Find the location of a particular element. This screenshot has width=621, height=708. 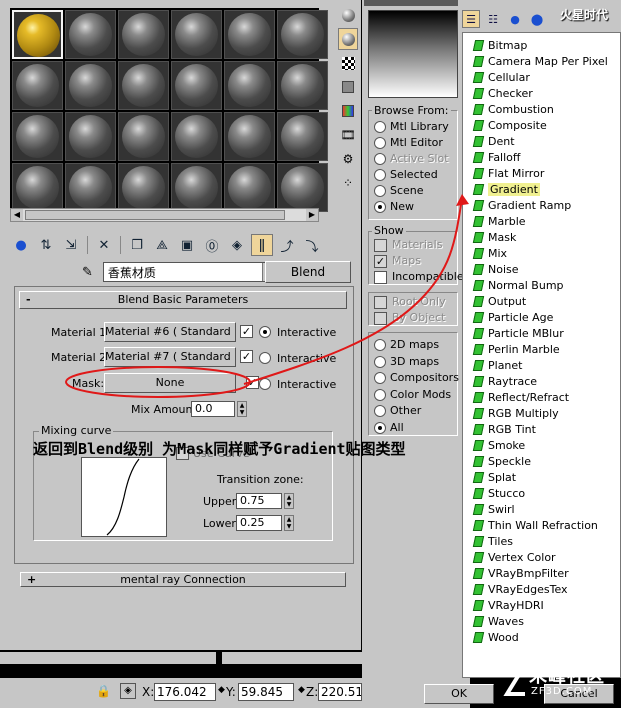

backlight-button is located at coordinates (348, 39).